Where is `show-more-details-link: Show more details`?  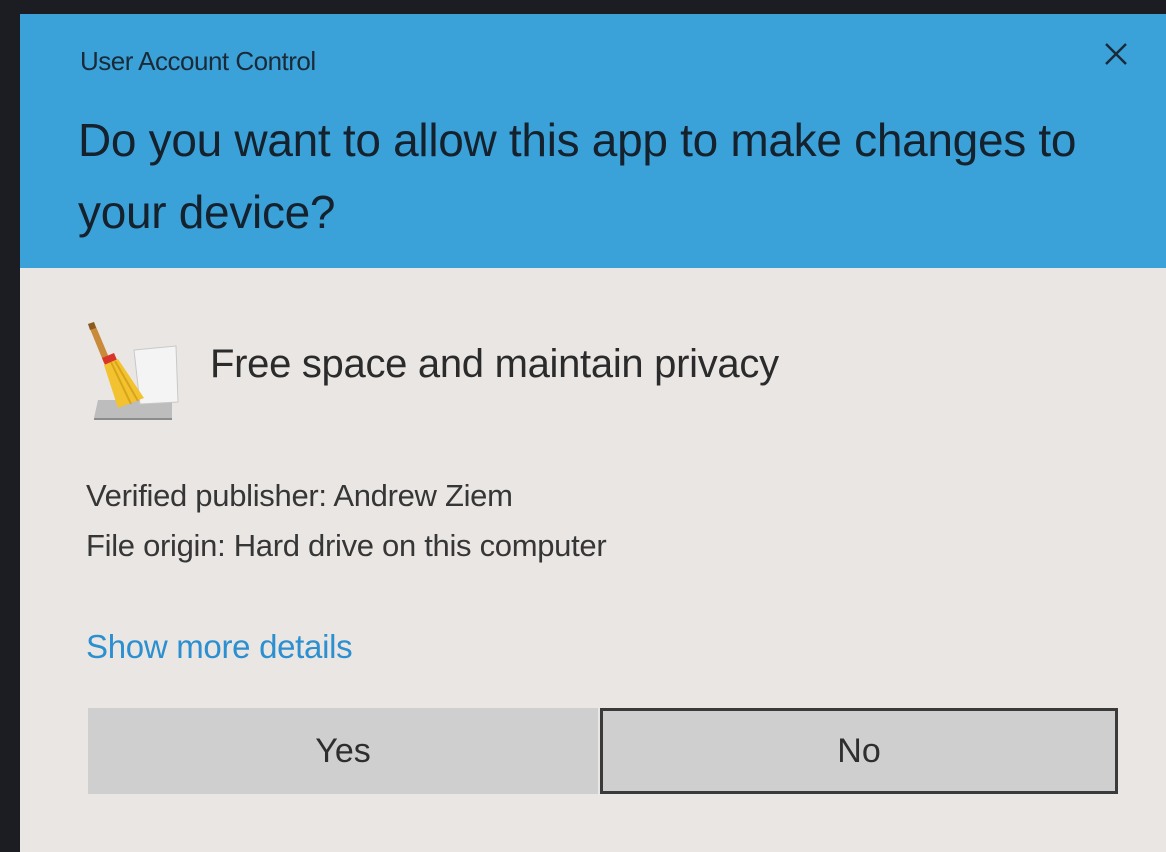
show-more-details-link: Show more details is located at coordinates (219, 647).